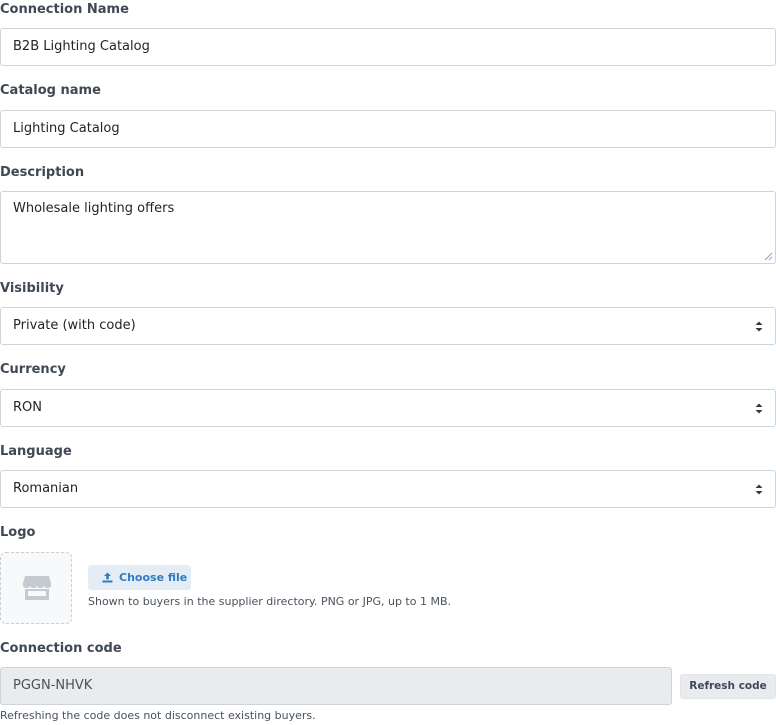 This screenshot has width=776, height=725. I want to click on connection-code-input: PGGN-NHVK, so click(336, 686).